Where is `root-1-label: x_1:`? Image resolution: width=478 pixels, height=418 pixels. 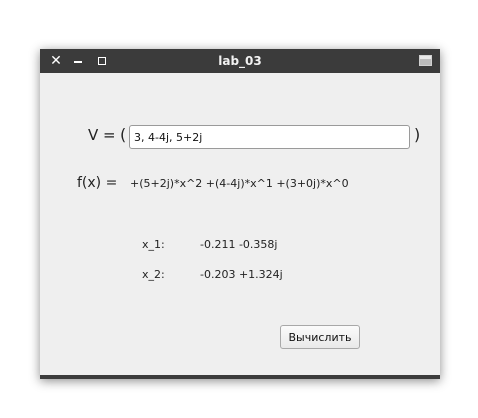 root-1-label: x_1: is located at coordinates (153, 244).